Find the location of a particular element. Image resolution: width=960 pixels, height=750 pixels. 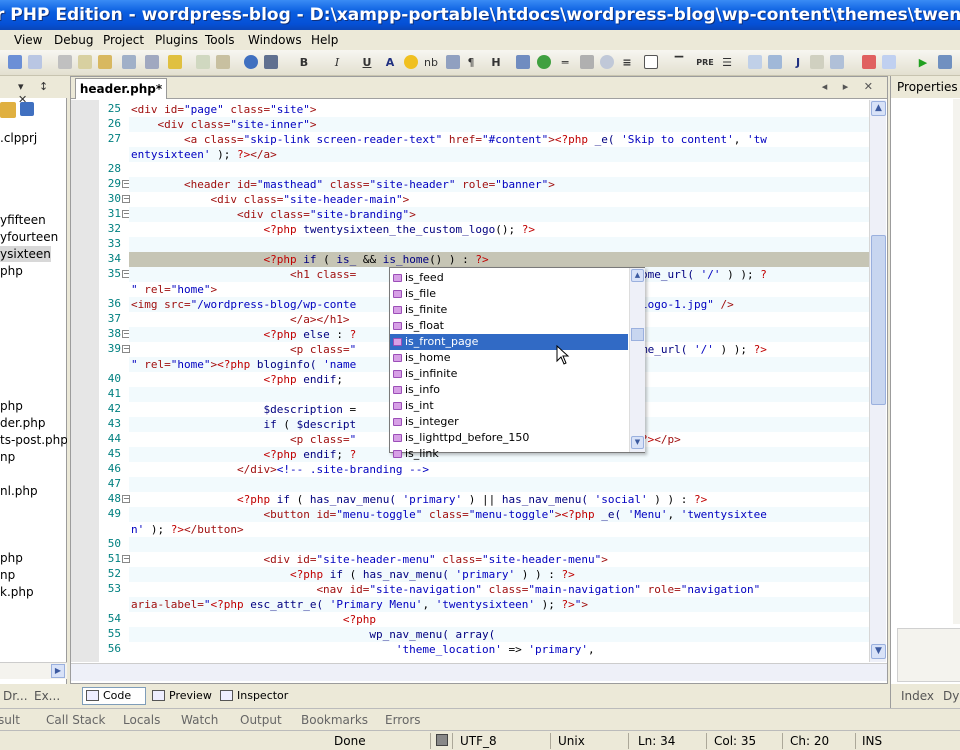

code-line: entysixteen' ); ?></a> is located at coordinates (499, 154).